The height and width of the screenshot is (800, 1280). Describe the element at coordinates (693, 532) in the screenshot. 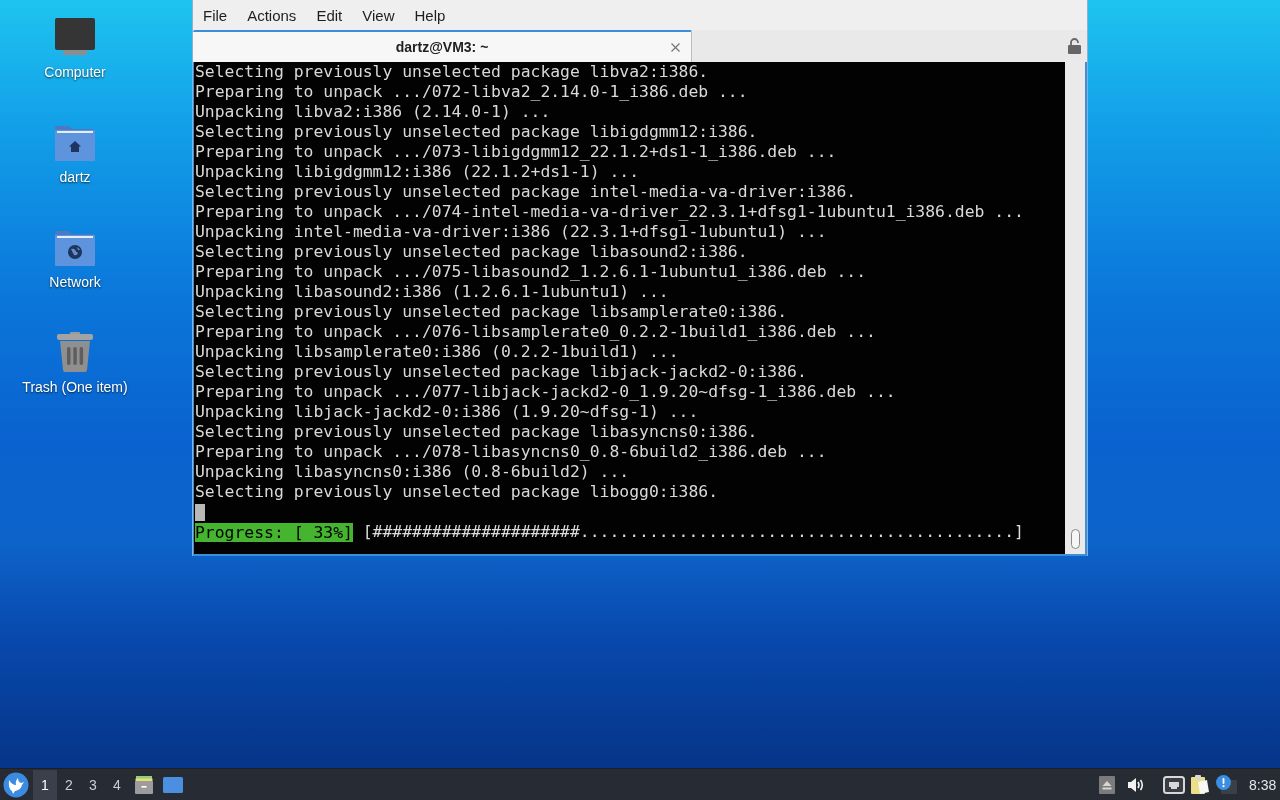

I see `progress-bar-text: [#####################............................................]` at that location.